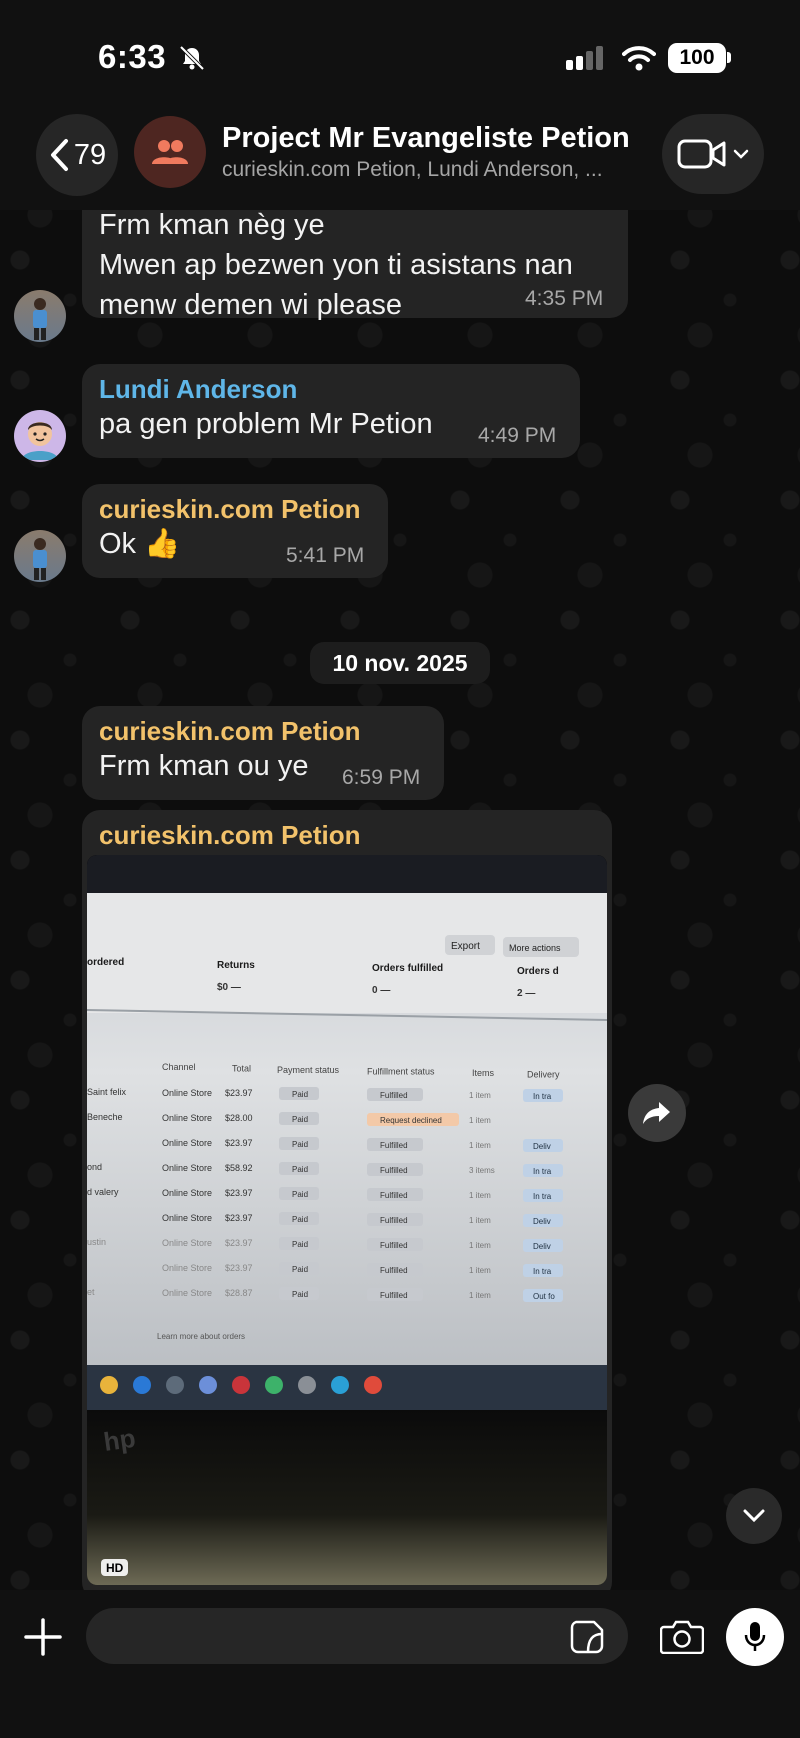 Image resolution: width=800 pixels, height=1738 pixels. Describe the element at coordinates (483, 1073) in the screenshot. I see `photo-column-header: Items` at that location.